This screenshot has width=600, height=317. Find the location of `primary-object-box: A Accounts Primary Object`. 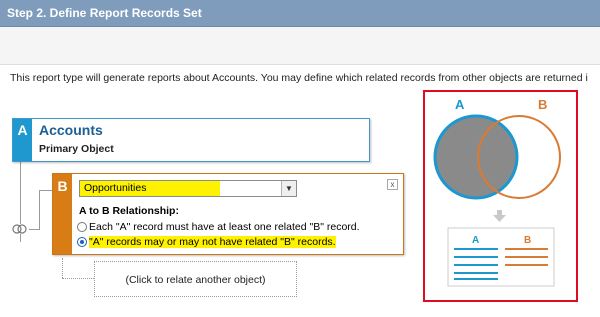

primary-object-box: A Accounts Primary Object is located at coordinates (191, 140).